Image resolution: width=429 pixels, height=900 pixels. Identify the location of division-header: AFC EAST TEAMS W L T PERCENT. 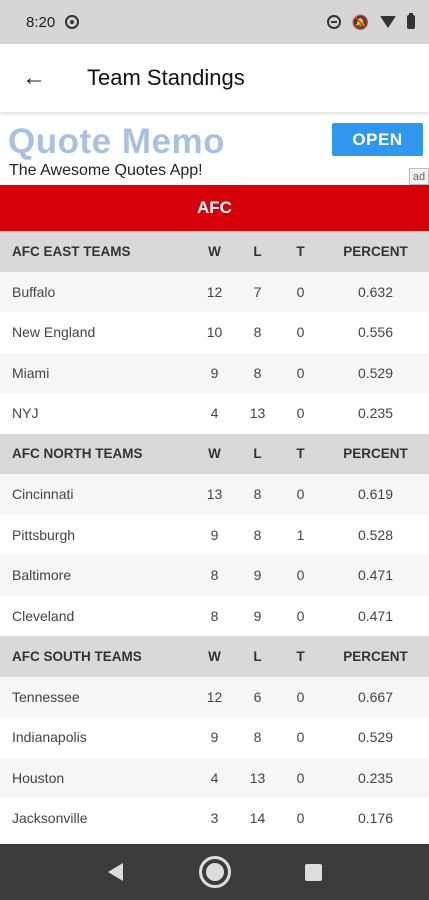
(214, 251).